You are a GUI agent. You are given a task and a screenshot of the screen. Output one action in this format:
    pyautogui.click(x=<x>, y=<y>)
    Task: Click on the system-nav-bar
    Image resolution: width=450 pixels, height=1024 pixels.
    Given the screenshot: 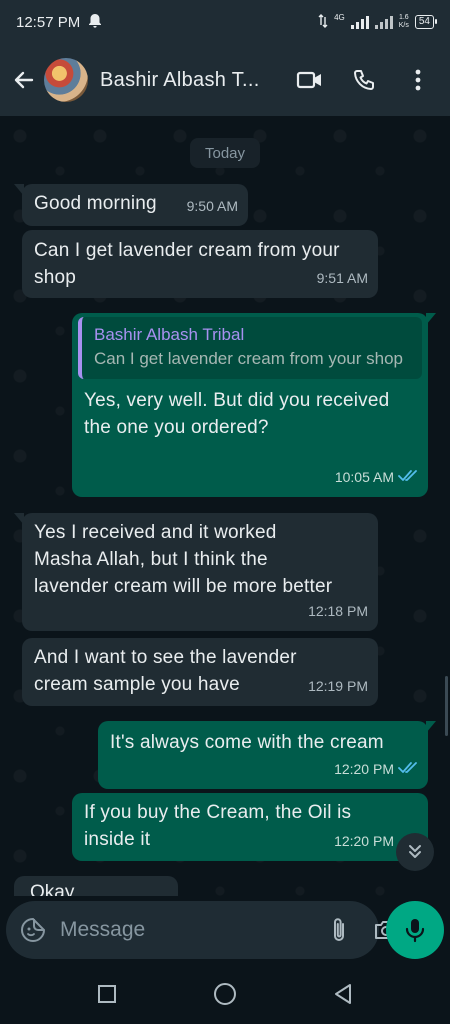 What is the action you would take?
    pyautogui.click(x=225, y=994)
    